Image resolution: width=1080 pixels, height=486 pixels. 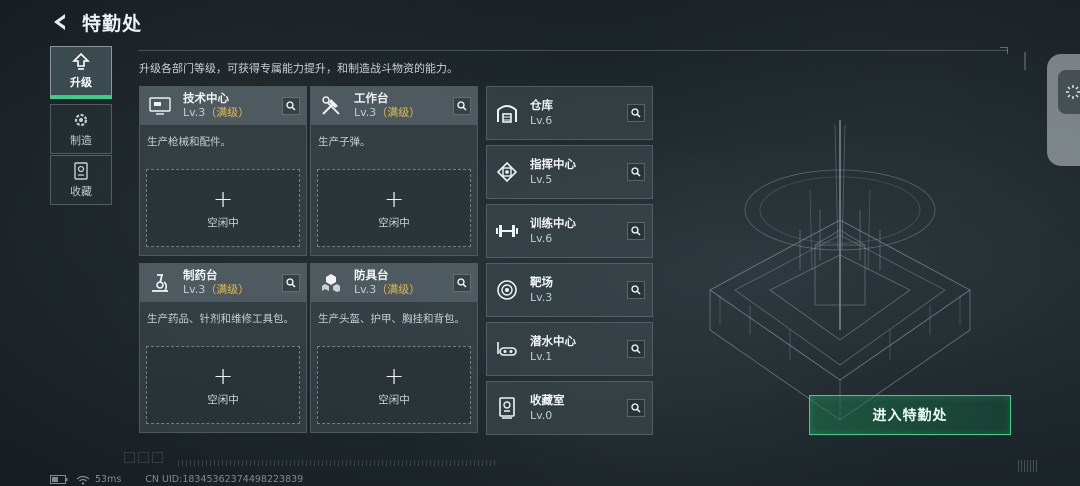 I want to click on decor-squares, so click(x=143, y=457).